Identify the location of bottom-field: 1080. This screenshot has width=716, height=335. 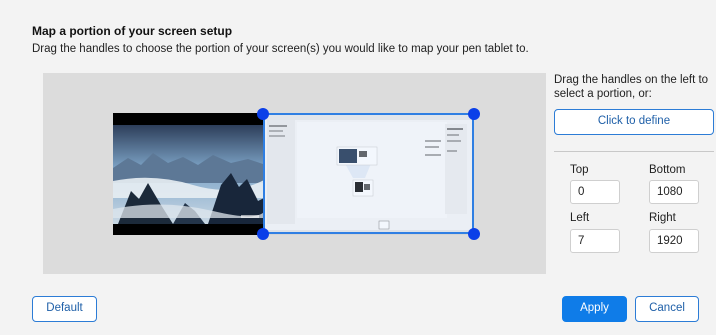
(674, 192).